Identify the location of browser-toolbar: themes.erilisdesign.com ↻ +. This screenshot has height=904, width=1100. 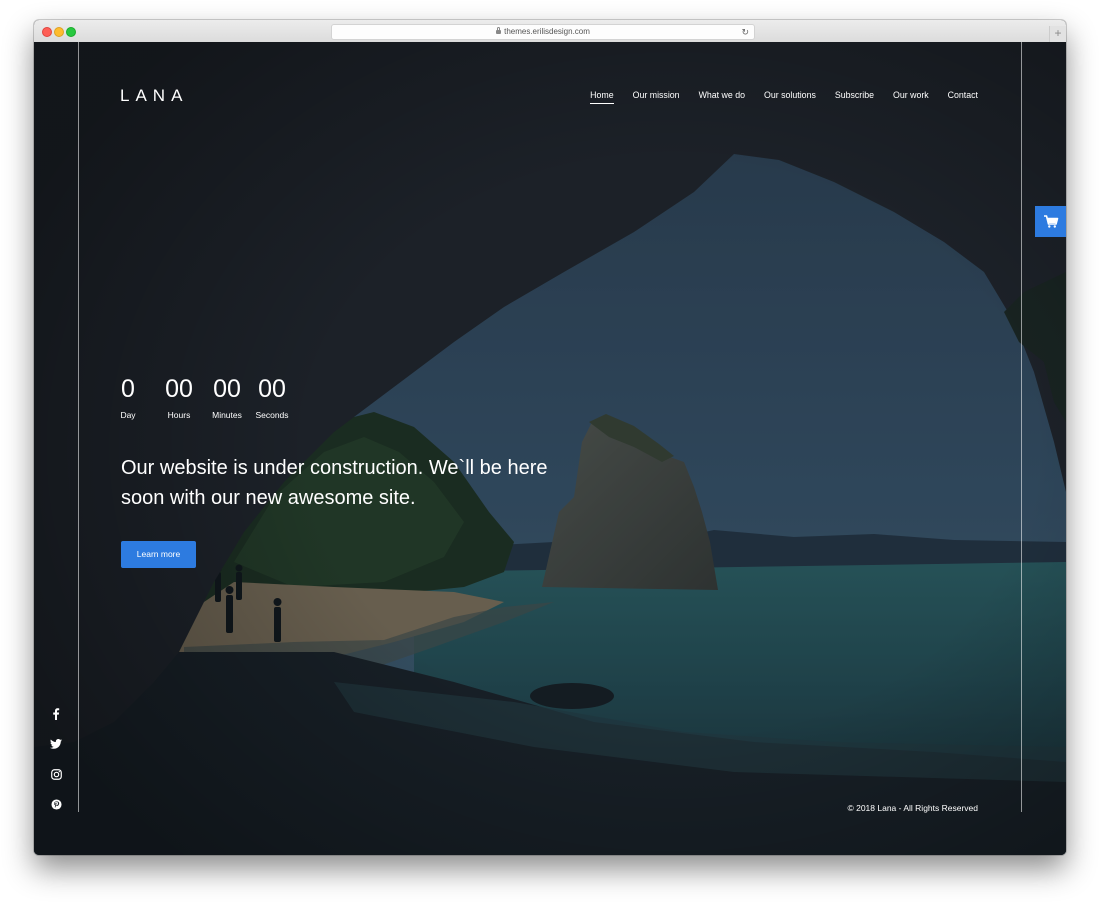
(550, 31).